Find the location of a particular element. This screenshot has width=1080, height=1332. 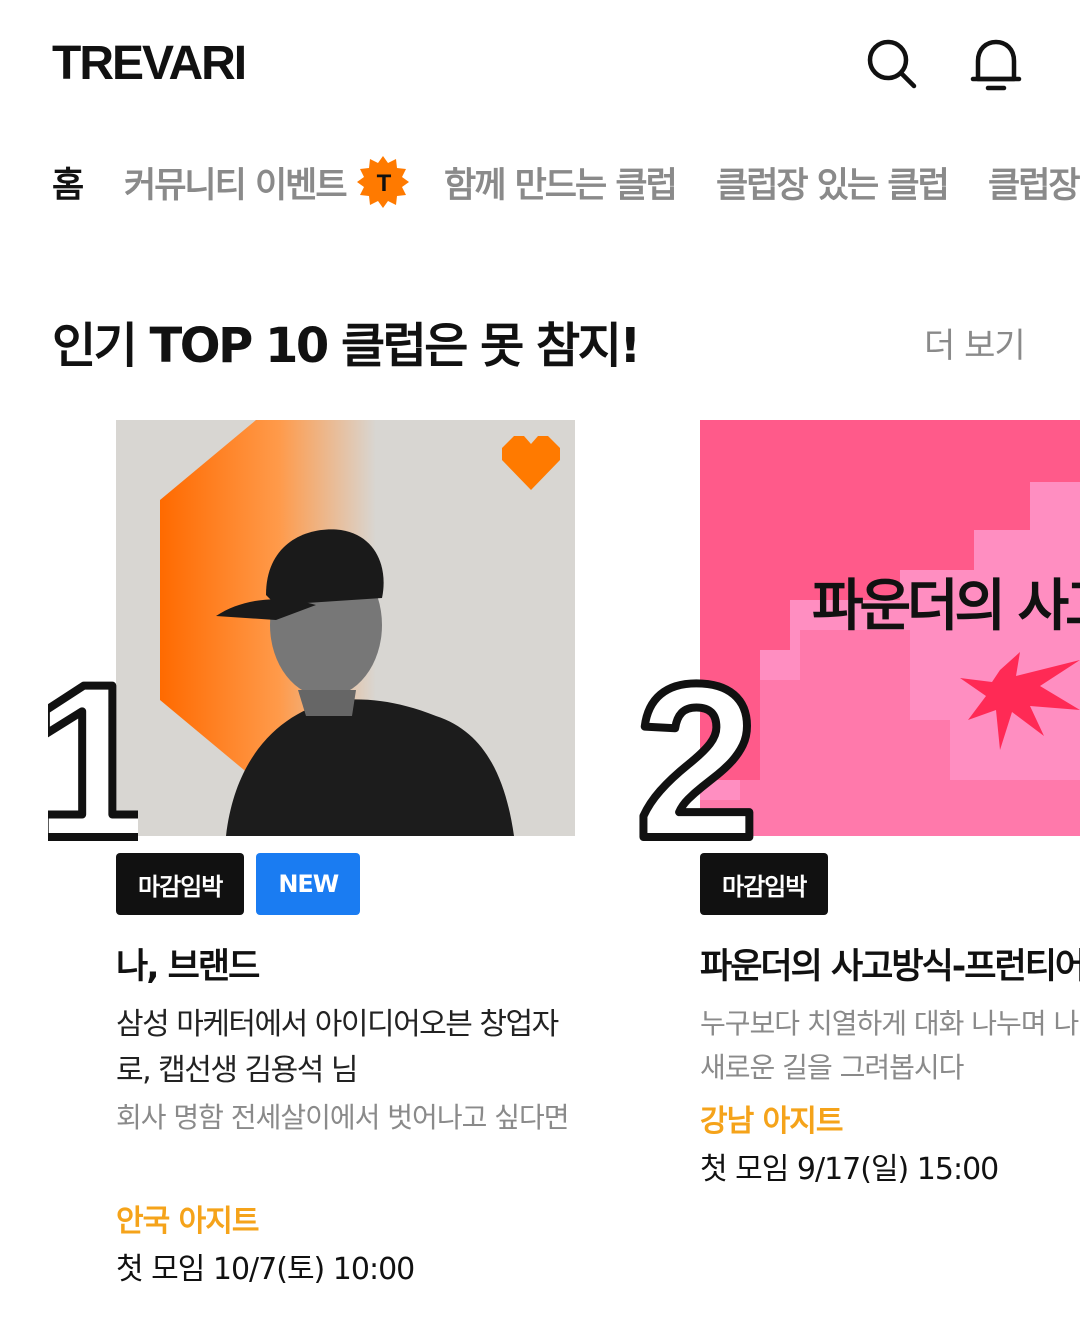

tab-leader-club: 클럽장 있는 클럽 is located at coordinates (833, 182).